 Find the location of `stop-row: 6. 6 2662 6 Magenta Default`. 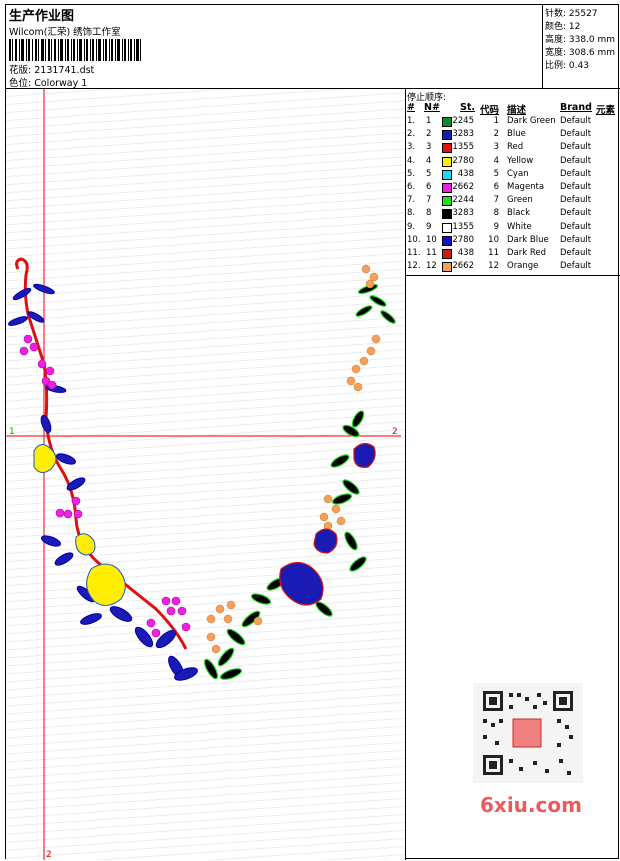

stop-row: 6. 6 2662 6 Magenta Default is located at coordinates (513, 188).